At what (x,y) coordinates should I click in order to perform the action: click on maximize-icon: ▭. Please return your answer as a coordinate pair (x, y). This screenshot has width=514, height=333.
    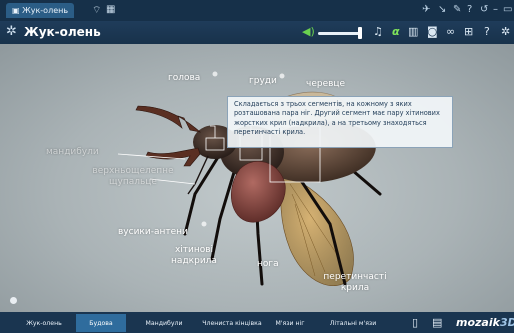
    Looking at the image, I should click on (507, 10).